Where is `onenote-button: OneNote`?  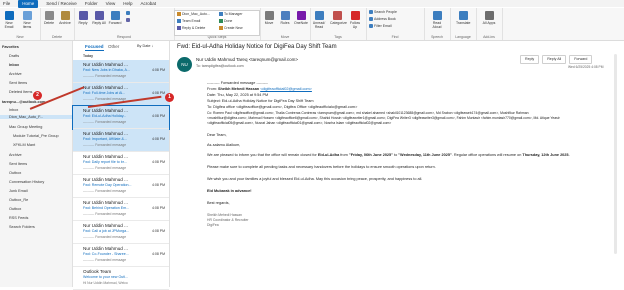
onenote-button: OneNote is located at coordinates (301, 18).